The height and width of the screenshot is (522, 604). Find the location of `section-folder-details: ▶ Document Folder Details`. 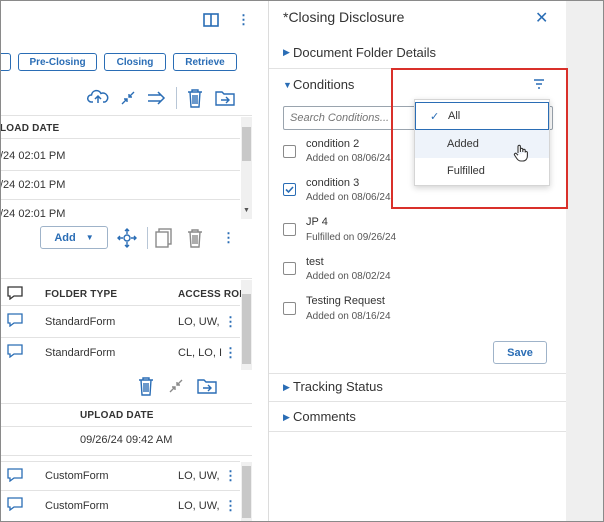

section-folder-details: ▶ Document Folder Details is located at coordinates (418, 53).